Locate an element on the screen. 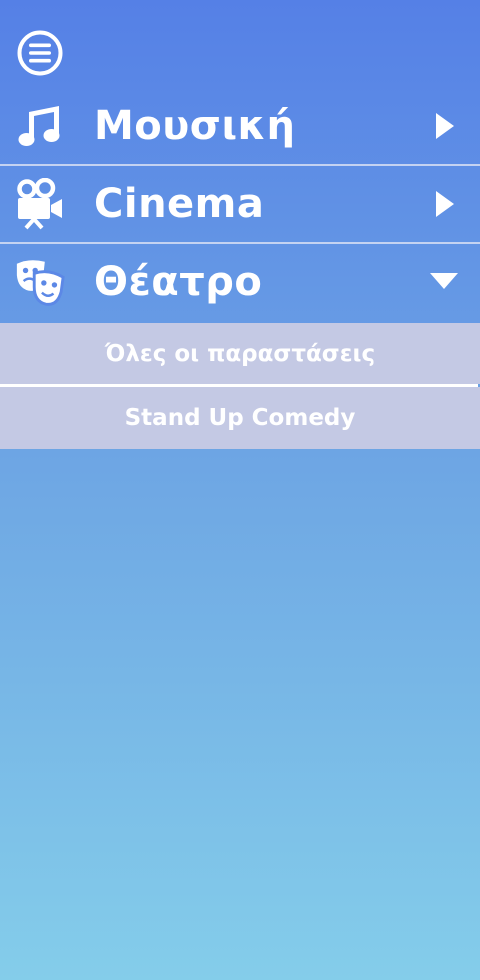 This screenshot has width=480, height=980. chevron-down-icon is located at coordinates (444, 282).